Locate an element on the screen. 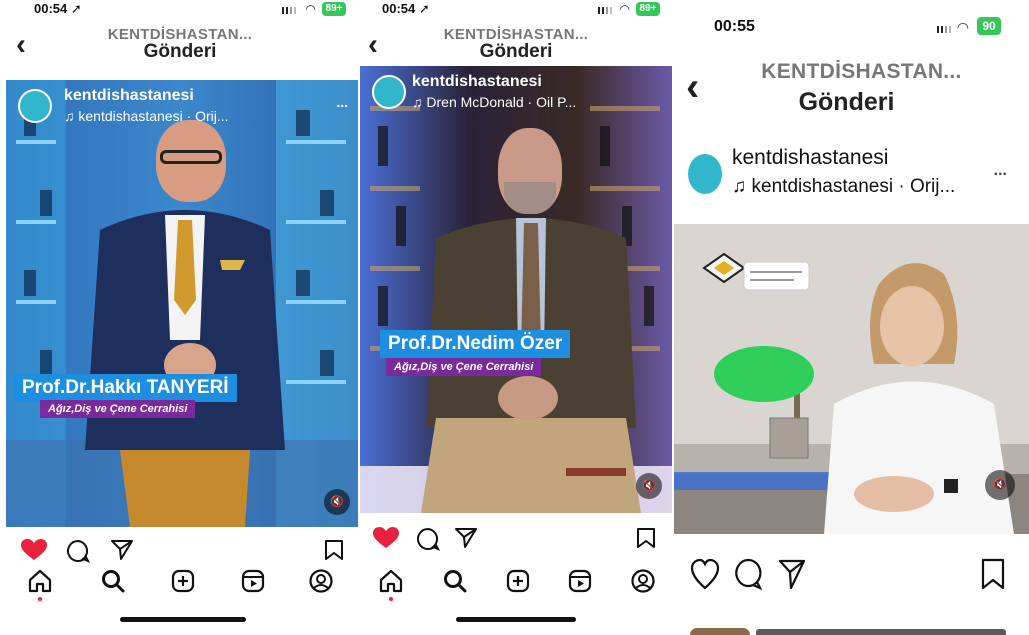 This screenshot has width=1029, height=635. post-username: kentdishastanesi is located at coordinates (810, 158).